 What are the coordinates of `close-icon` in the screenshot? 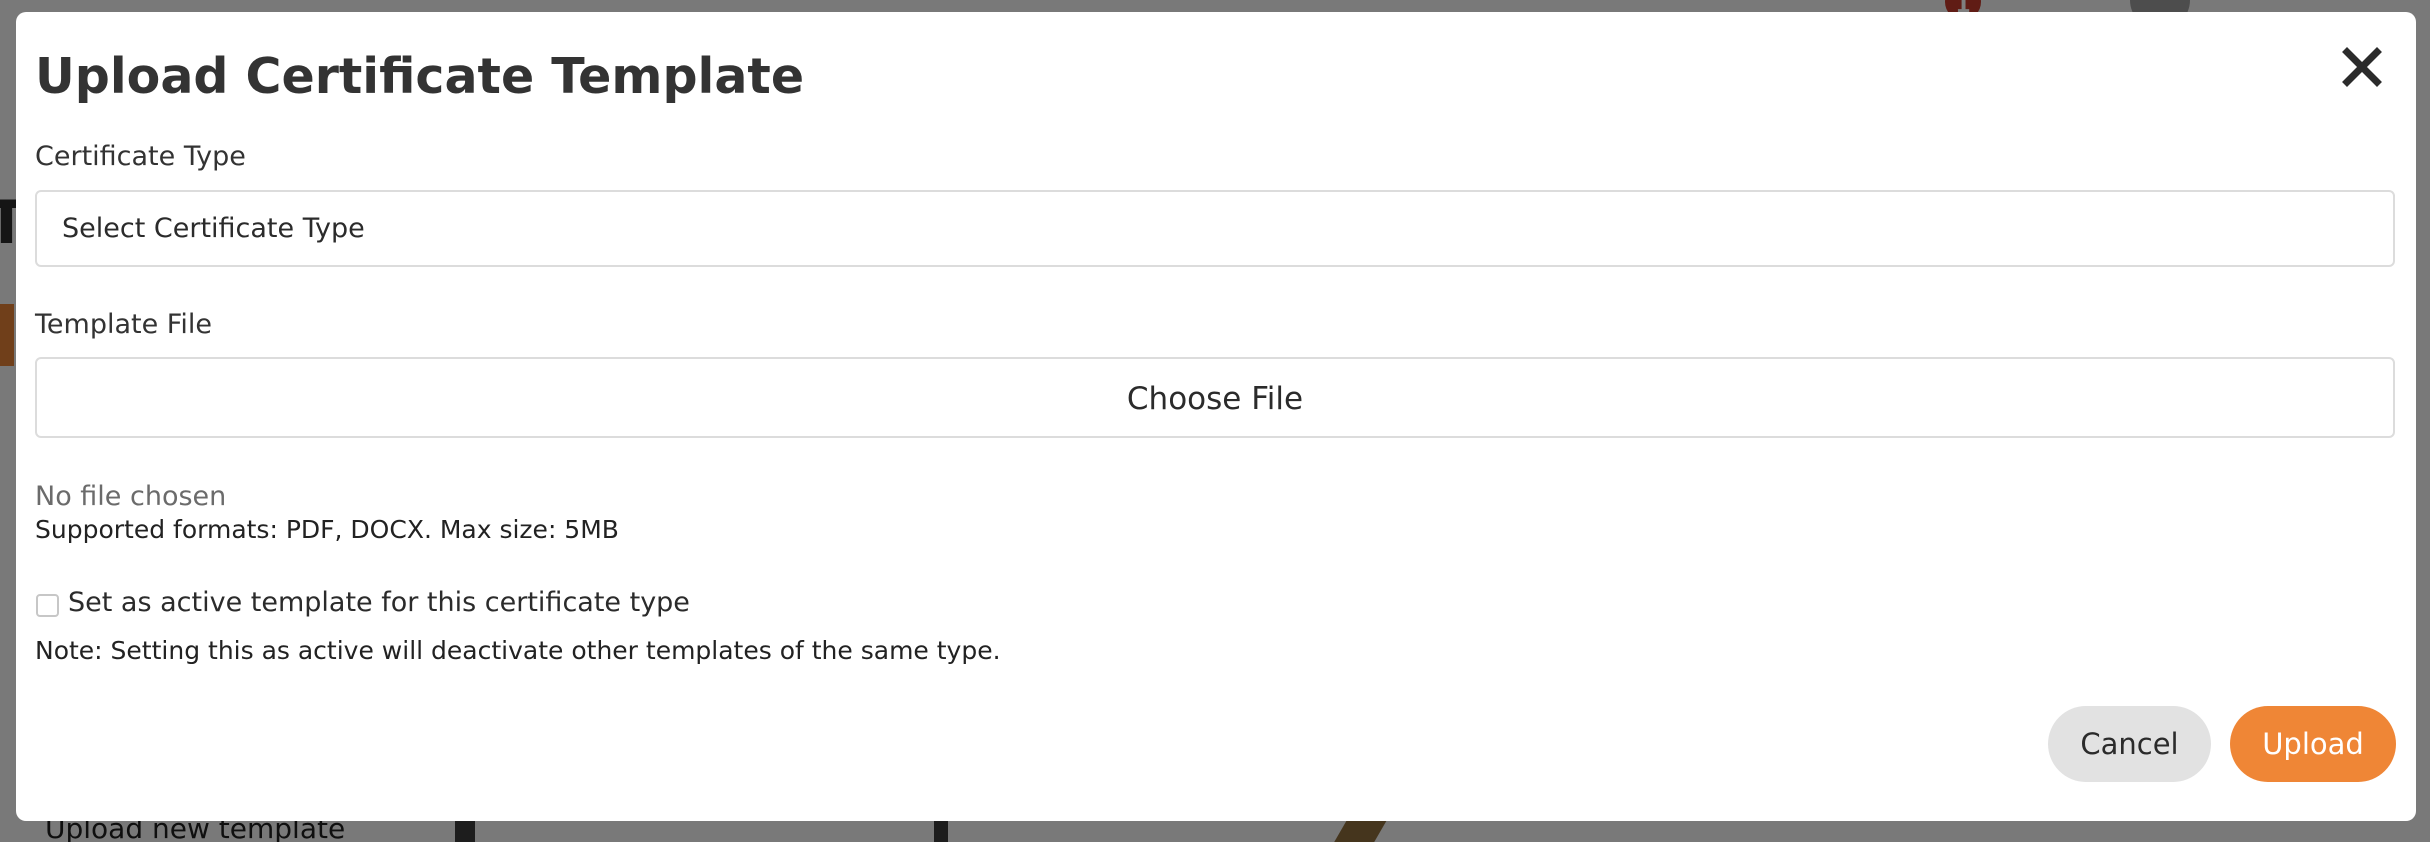 It's located at (2362, 67).